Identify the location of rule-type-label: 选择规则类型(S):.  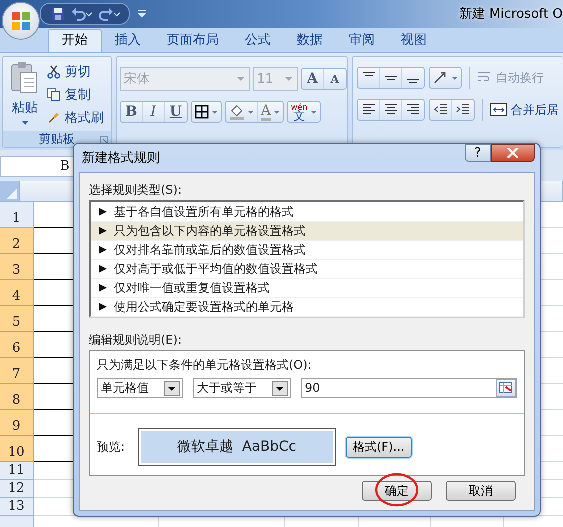
(136, 190).